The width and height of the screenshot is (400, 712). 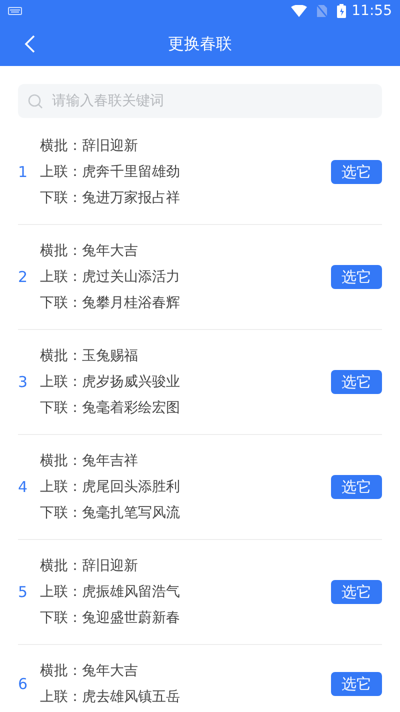 What do you see at coordinates (110, 592) in the screenshot?
I see `couplet-line: 上联：虎振雄风留浩气` at bounding box center [110, 592].